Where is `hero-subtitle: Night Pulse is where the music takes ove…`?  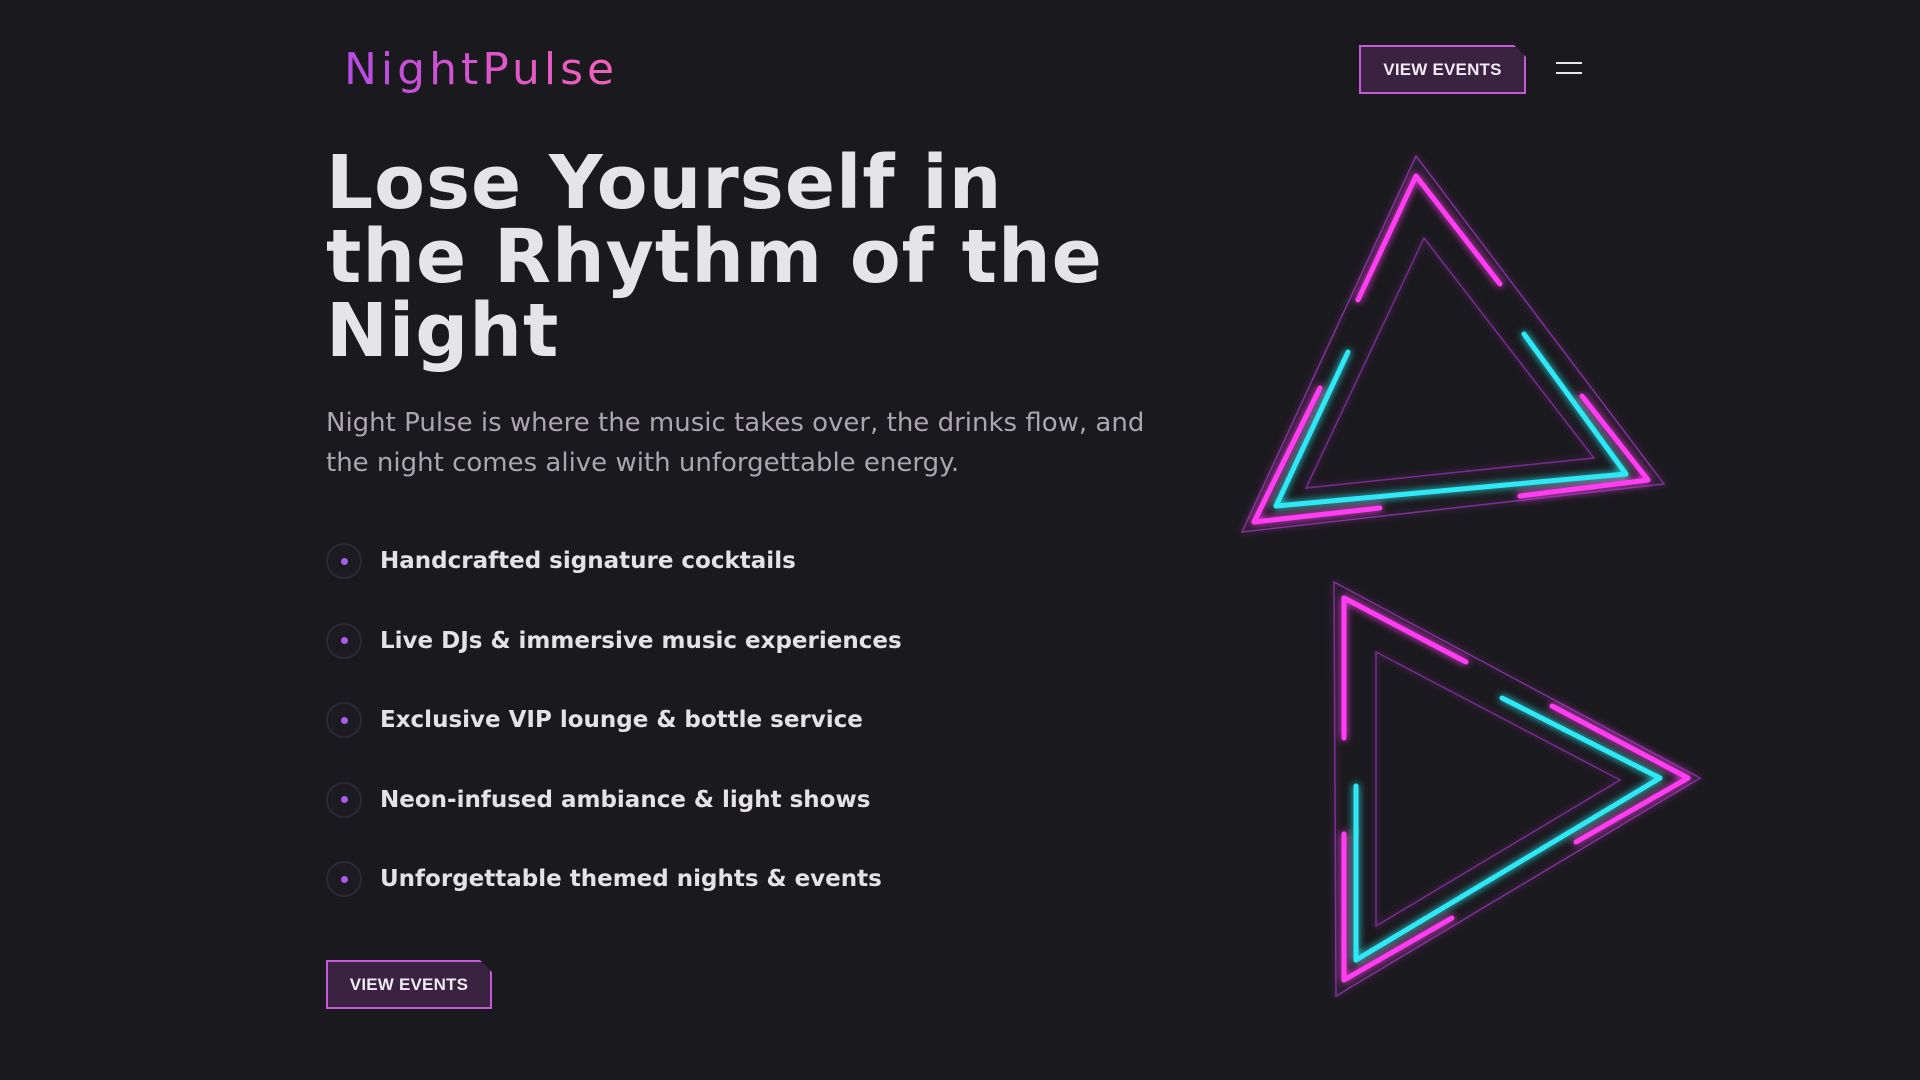 hero-subtitle: Night Pulse is where the music takes ove… is located at coordinates (735, 443).